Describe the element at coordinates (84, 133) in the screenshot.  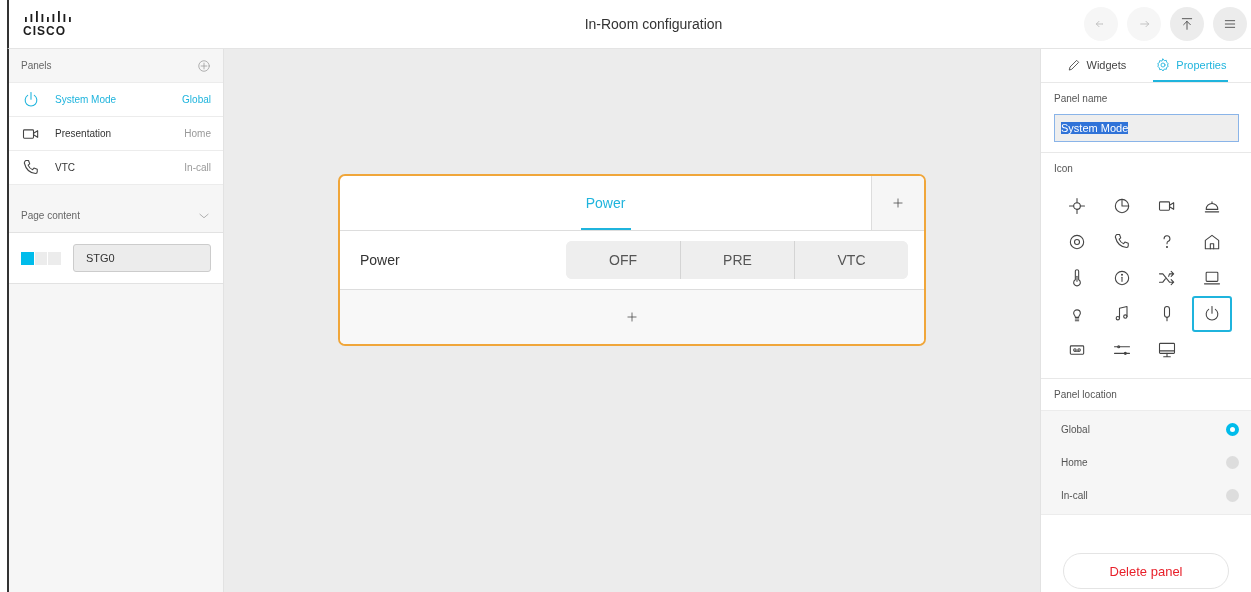
I see `panel-name: Presentation` at that location.